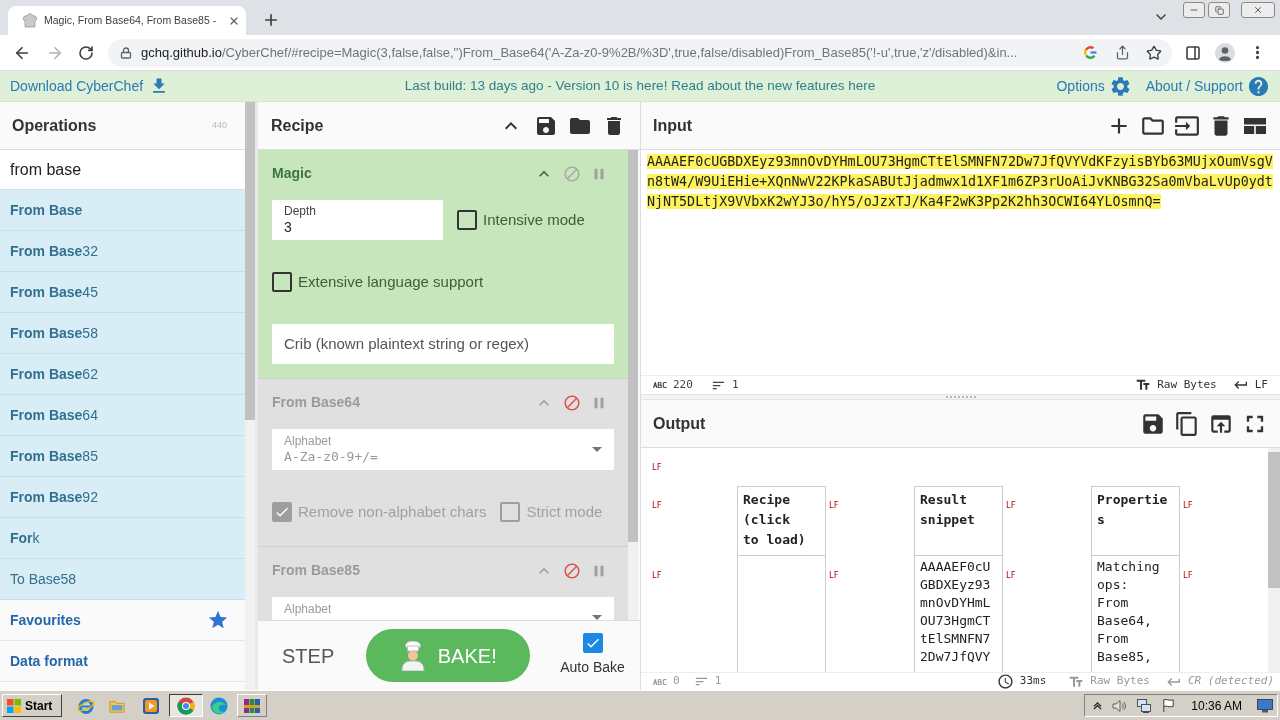 This screenshot has width=1280, height=720. I want to click on operation-title: Magic, so click(292, 173).